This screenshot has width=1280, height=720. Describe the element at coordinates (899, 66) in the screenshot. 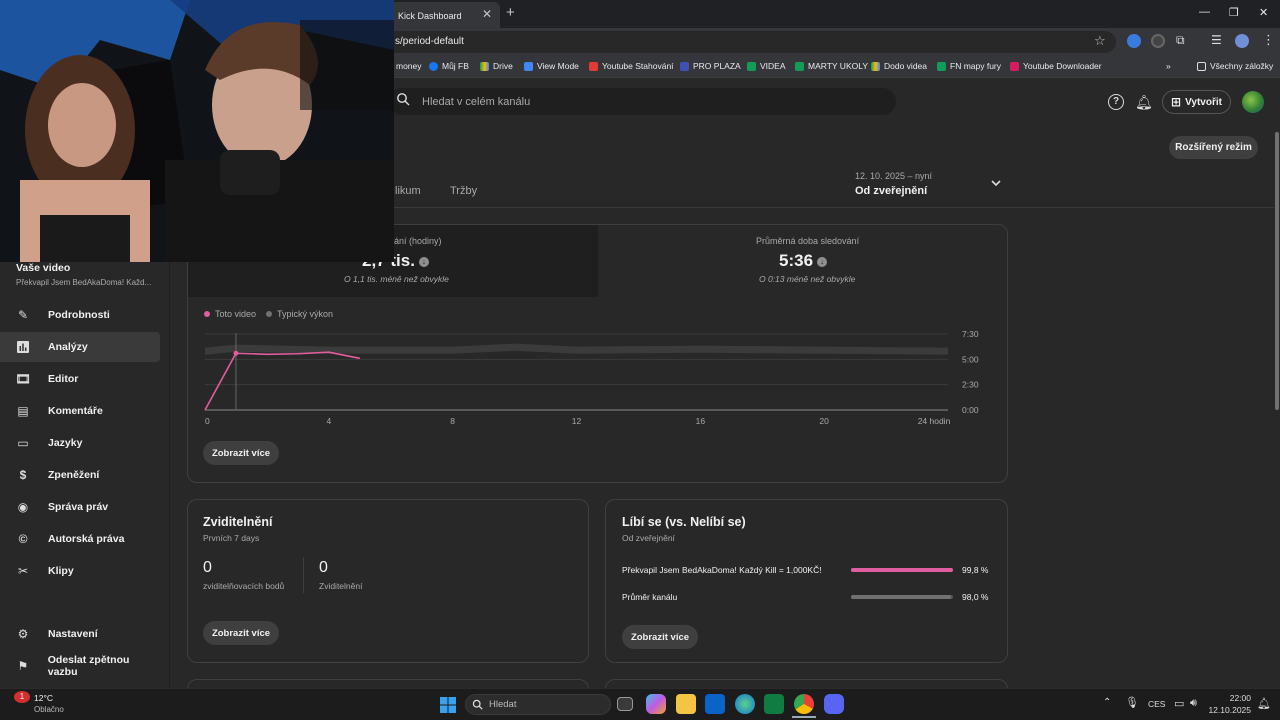

I see `bookmark-item: Dodo videa` at that location.